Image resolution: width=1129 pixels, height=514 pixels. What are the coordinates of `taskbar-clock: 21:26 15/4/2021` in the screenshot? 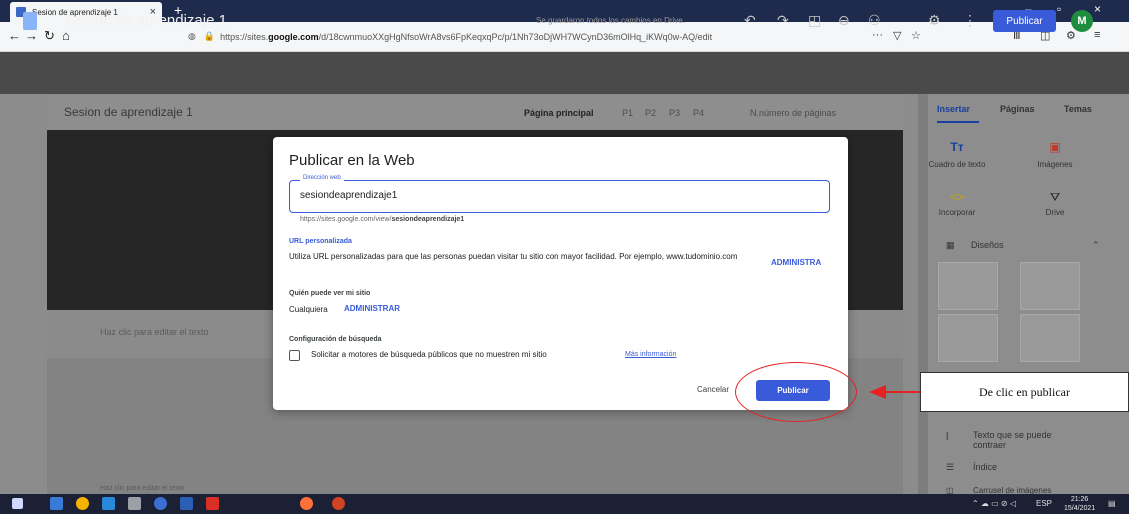 It's located at (1079, 504).